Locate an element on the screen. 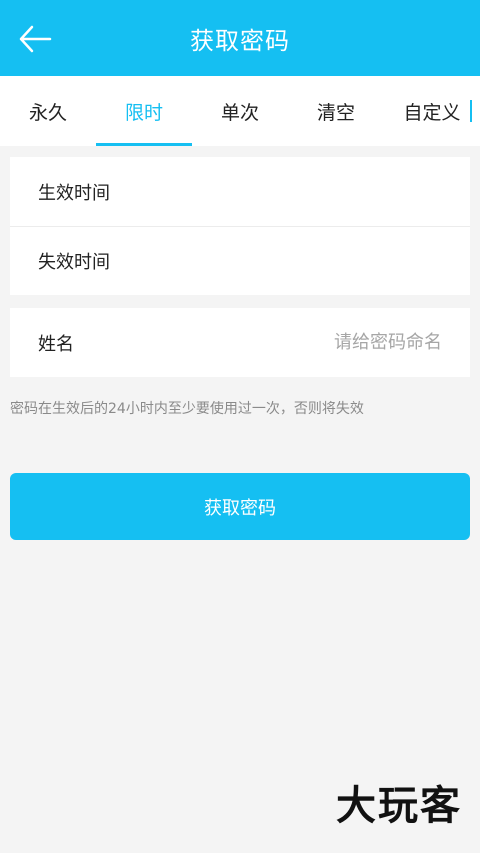 The image size is (480, 853). tab-single-use: 单次 is located at coordinates (240, 111).